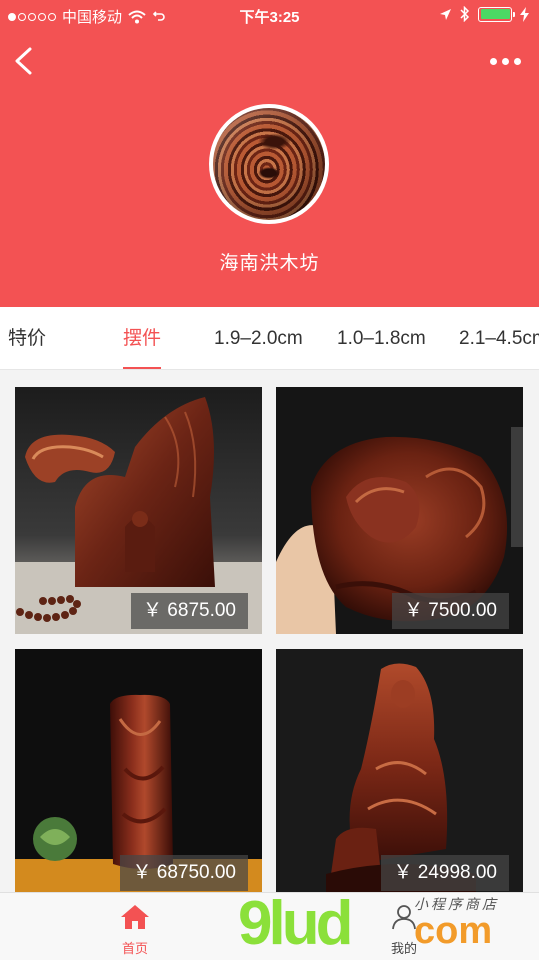  What do you see at coordinates (258, 338) in the screenshot?
I see `tab-size-1-9-2-0: 1.9–2.0cm` at bounding box center [258, 338].